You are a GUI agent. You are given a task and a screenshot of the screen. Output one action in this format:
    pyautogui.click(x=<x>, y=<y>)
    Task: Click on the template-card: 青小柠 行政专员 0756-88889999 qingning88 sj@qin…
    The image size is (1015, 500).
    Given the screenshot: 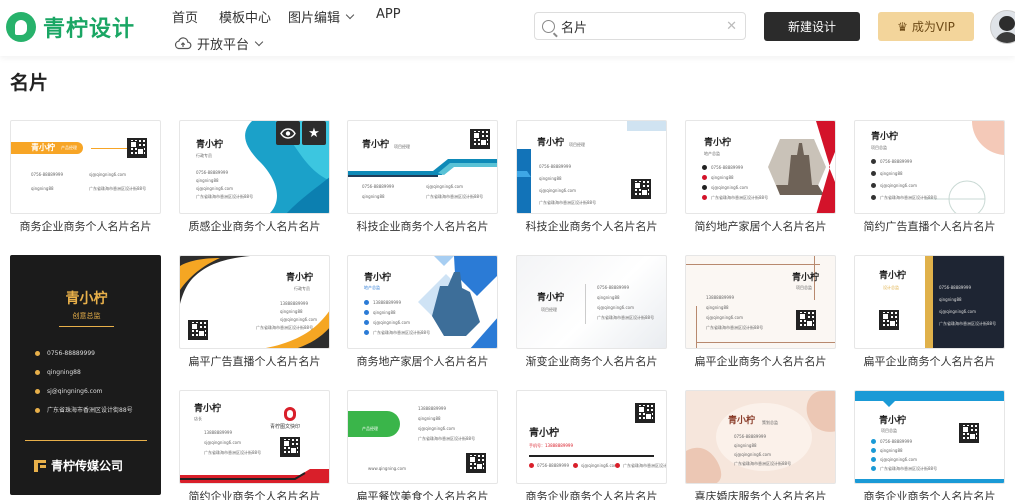 What is the action you would take?
    pyautogui.click(x=254, y=179)
    